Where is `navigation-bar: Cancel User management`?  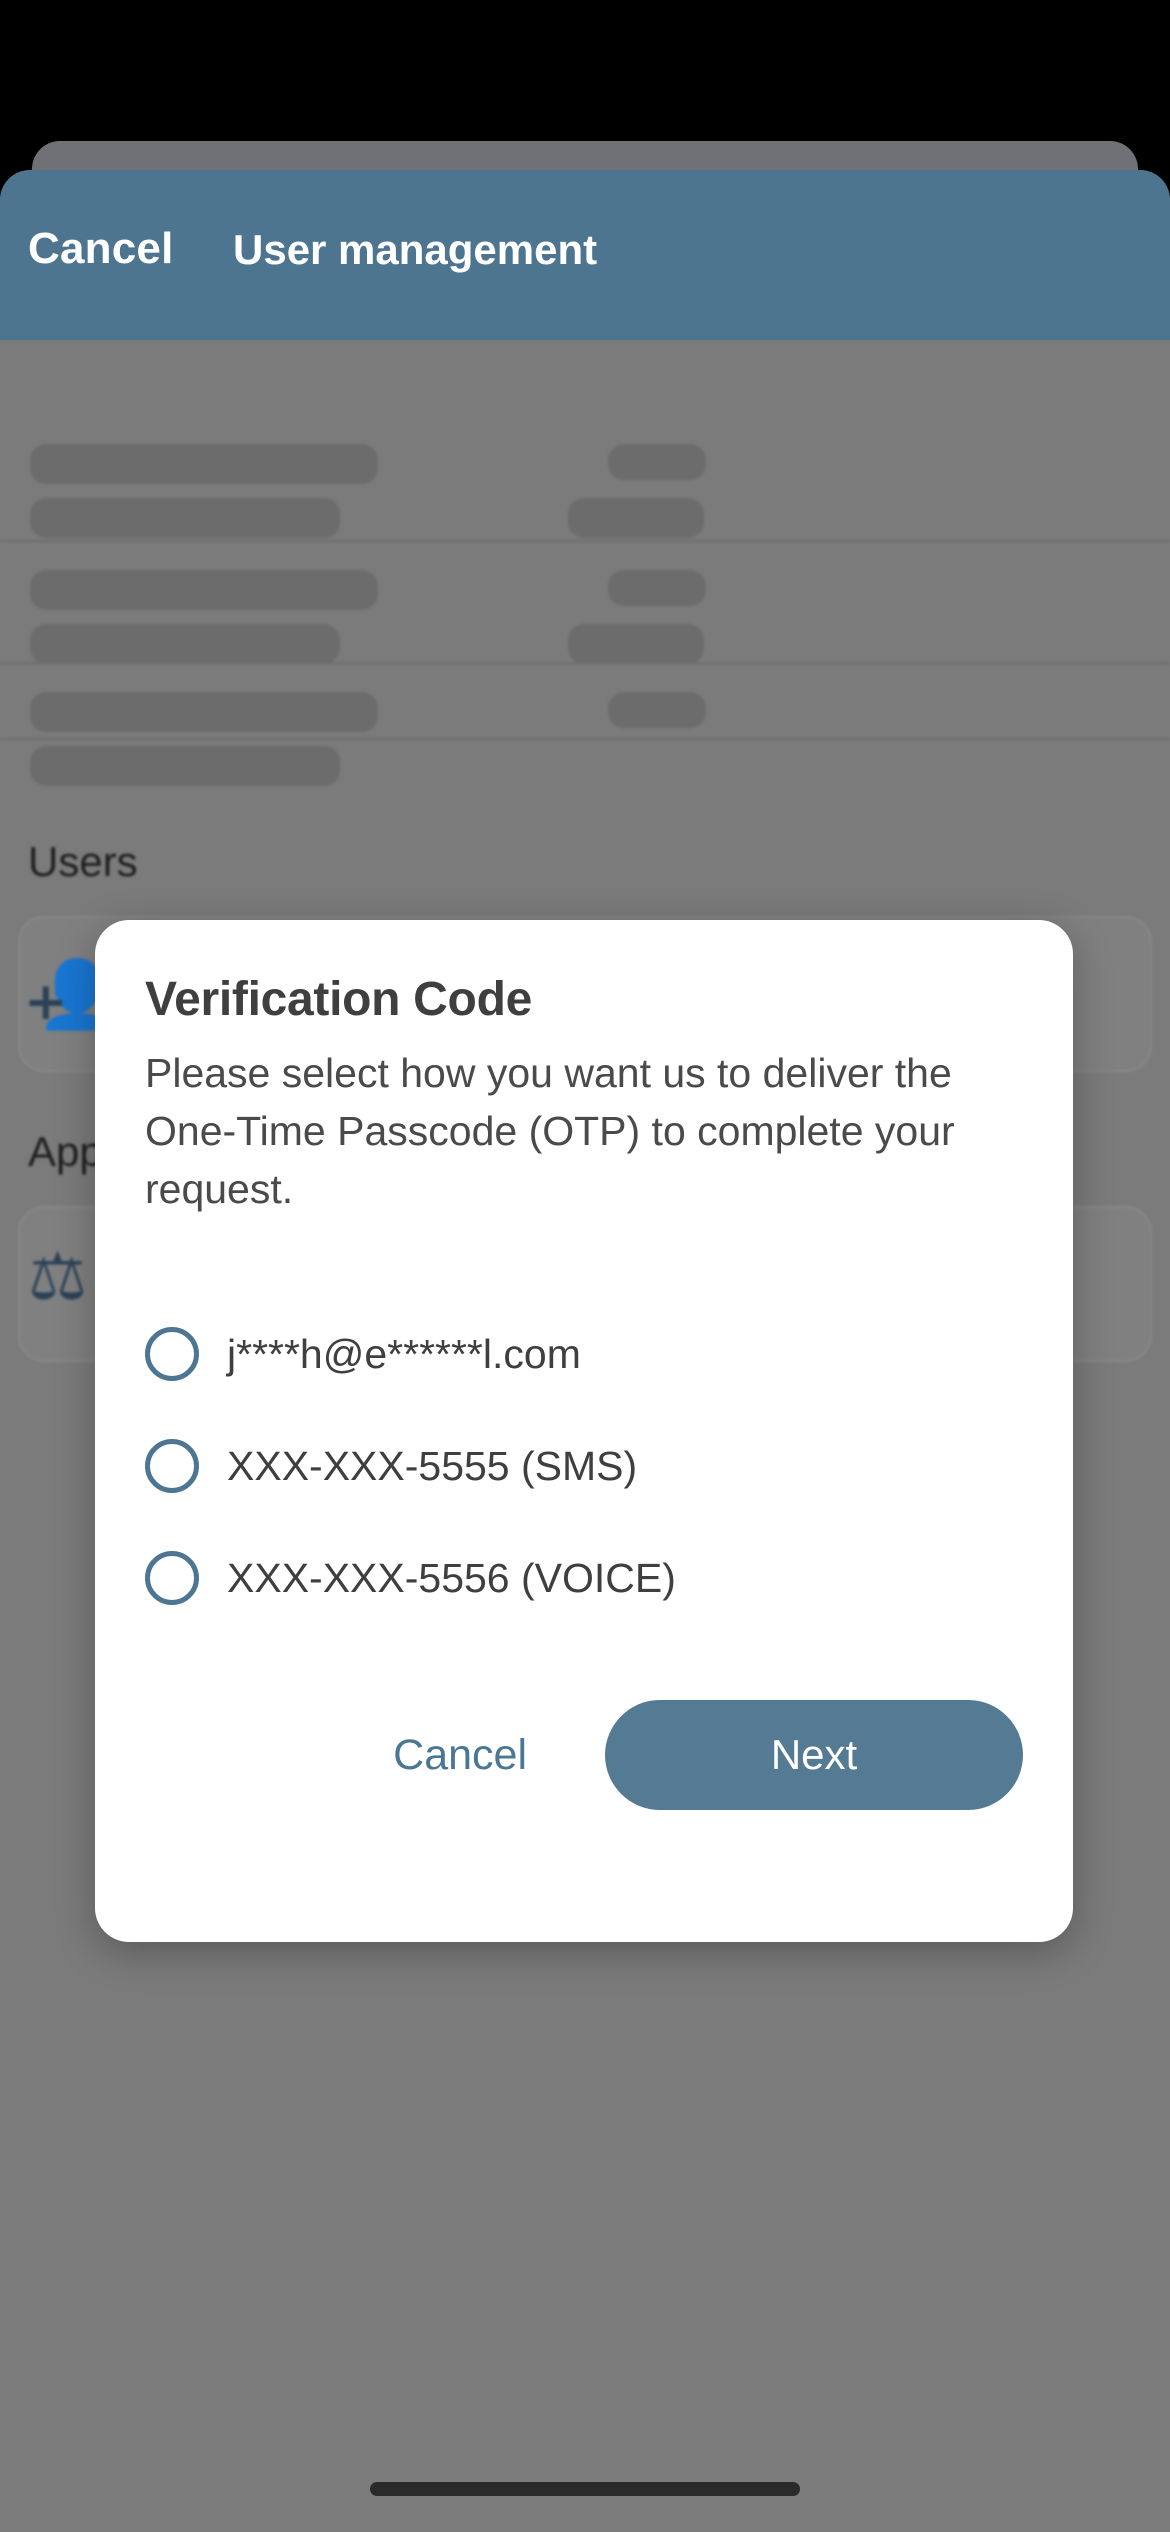 navigation-bar: Cancel User management is located at coordinates (585, 255).